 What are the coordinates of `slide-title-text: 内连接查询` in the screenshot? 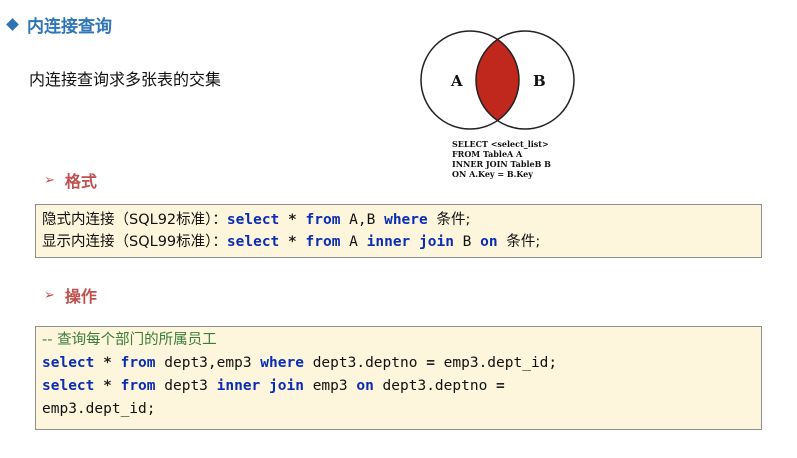 It's located at (69, 27).